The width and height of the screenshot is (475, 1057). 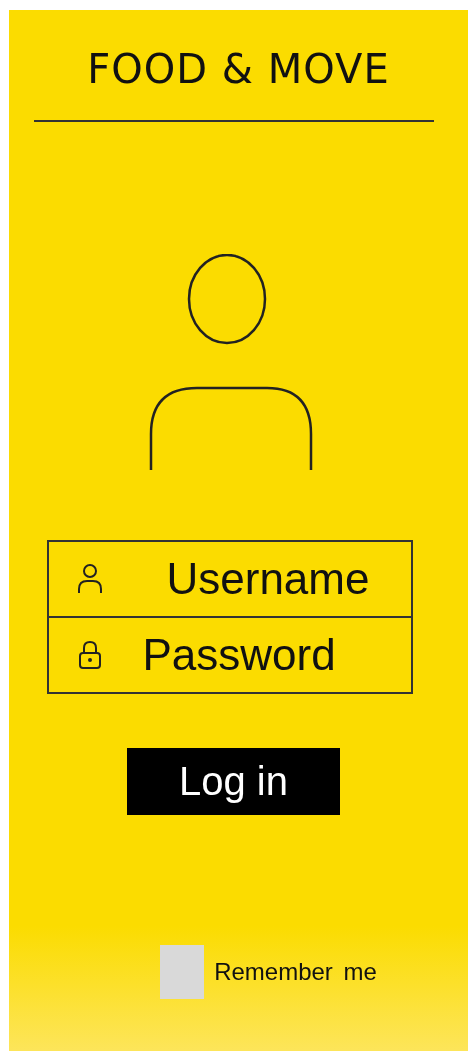 What do you see at coordinates (256, 579) in the screenshot?
I see `text-input: Username` at bounding box center [256, 579].